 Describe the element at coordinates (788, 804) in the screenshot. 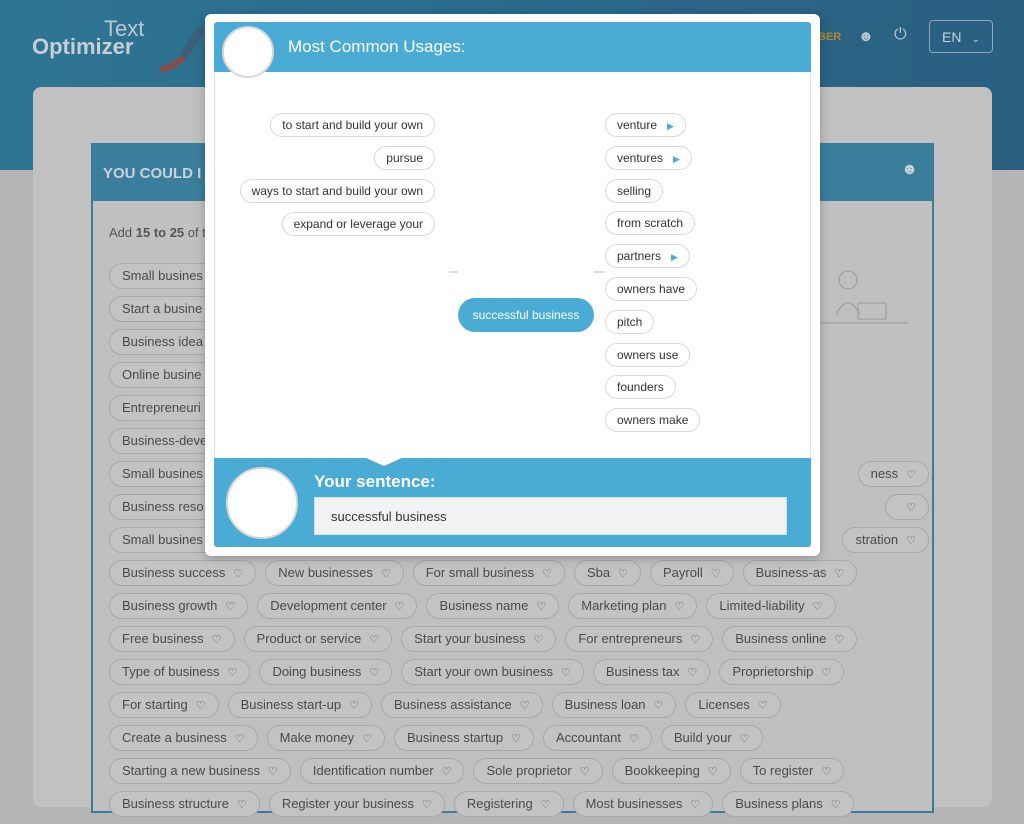

I see `keyword-tag: Business plans ♡` at that location.